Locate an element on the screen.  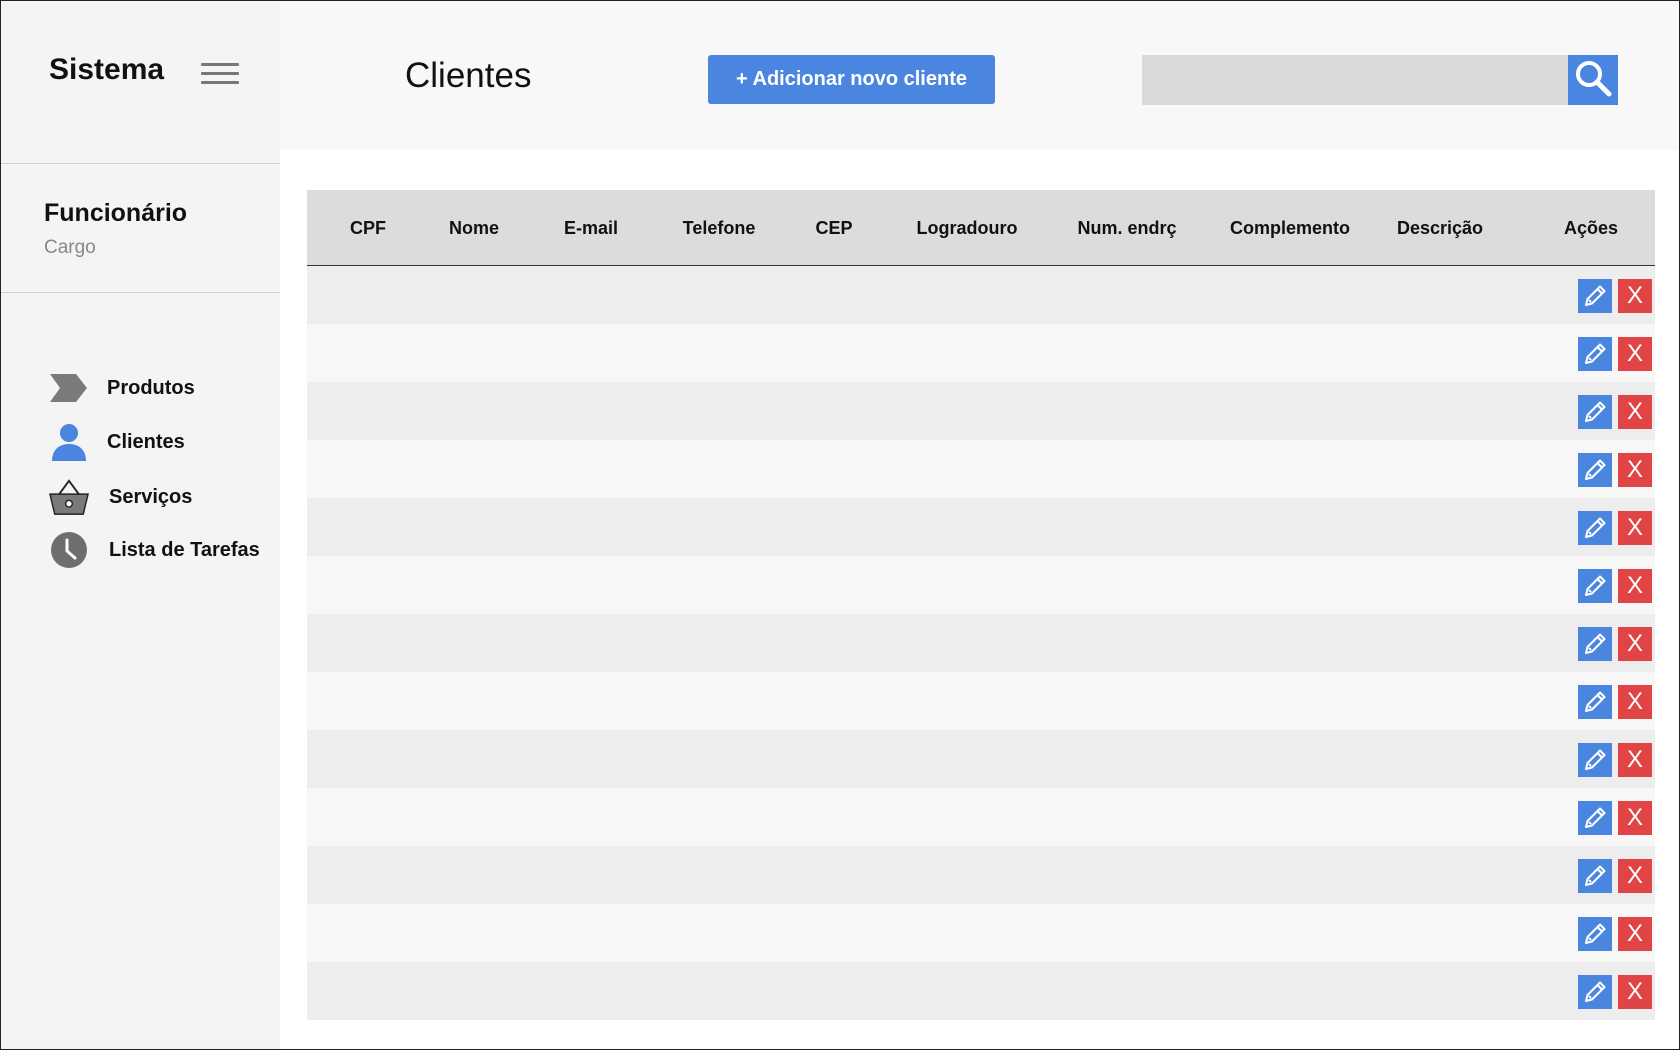
sidebar-item-lista-de-tarefas: Lista de Tarefas is located at coordinates (165, 550).